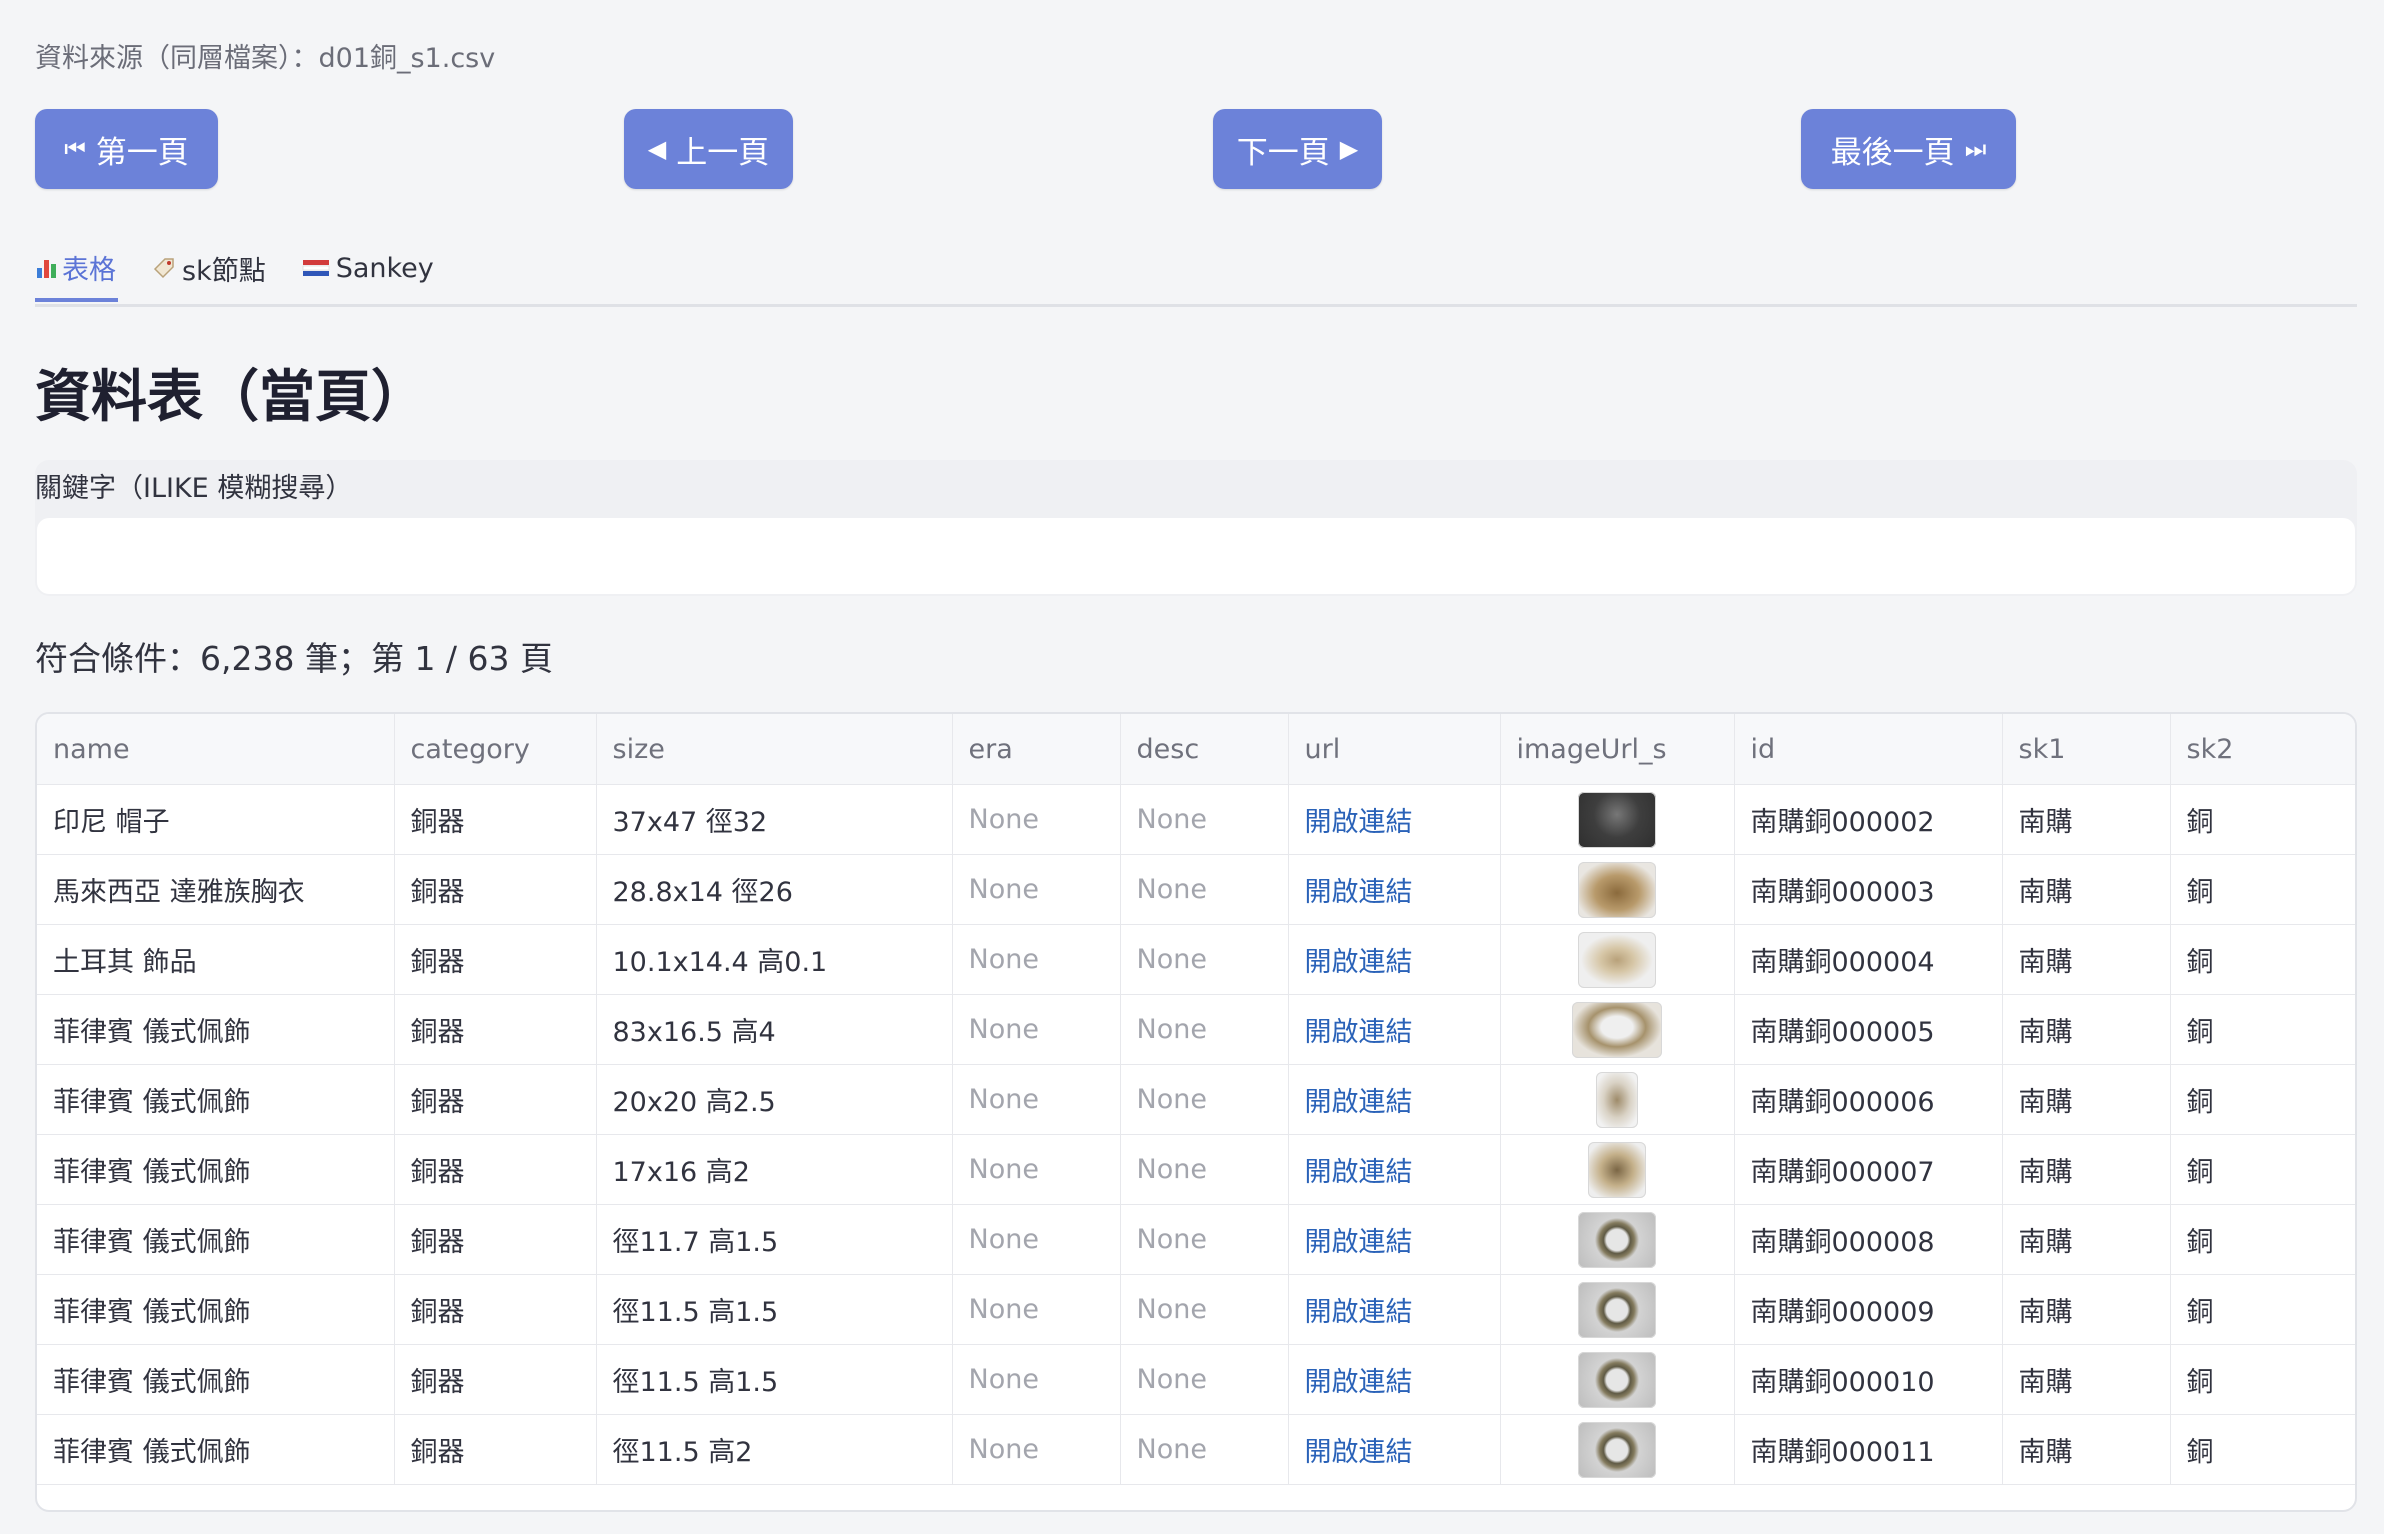  What do you see at coordinates (2262, 749) in the screenshot?
I see `column-header: sk2` at bounding box center [2262, 749].